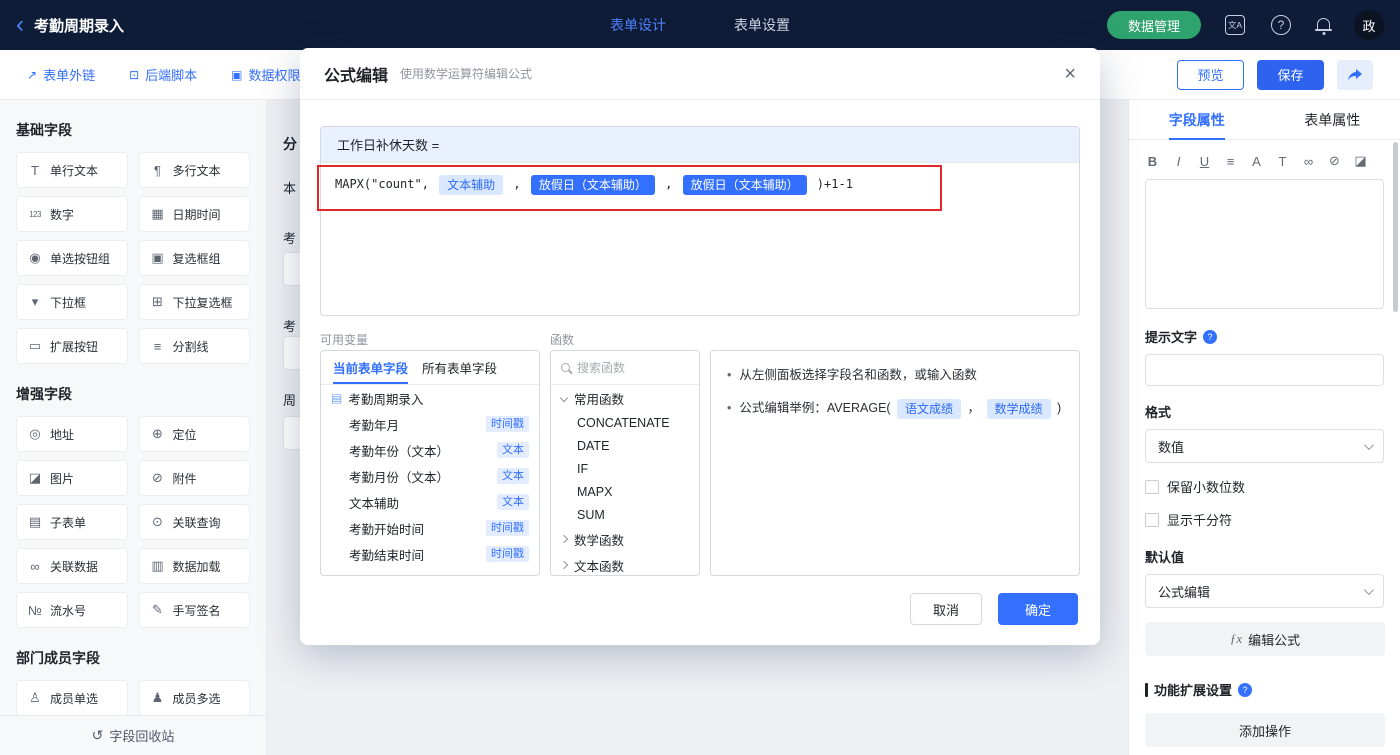 This screenshot has width=1400, height=755. I want to click on variables-tab: 所有表单字段, so click(459, 367).